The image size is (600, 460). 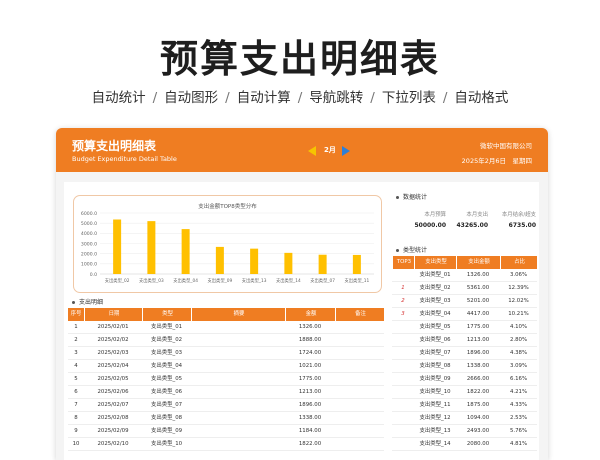 I want to click on table-row: 支出类型_05 1775.00 4.10%, so click(x=464, y=327).